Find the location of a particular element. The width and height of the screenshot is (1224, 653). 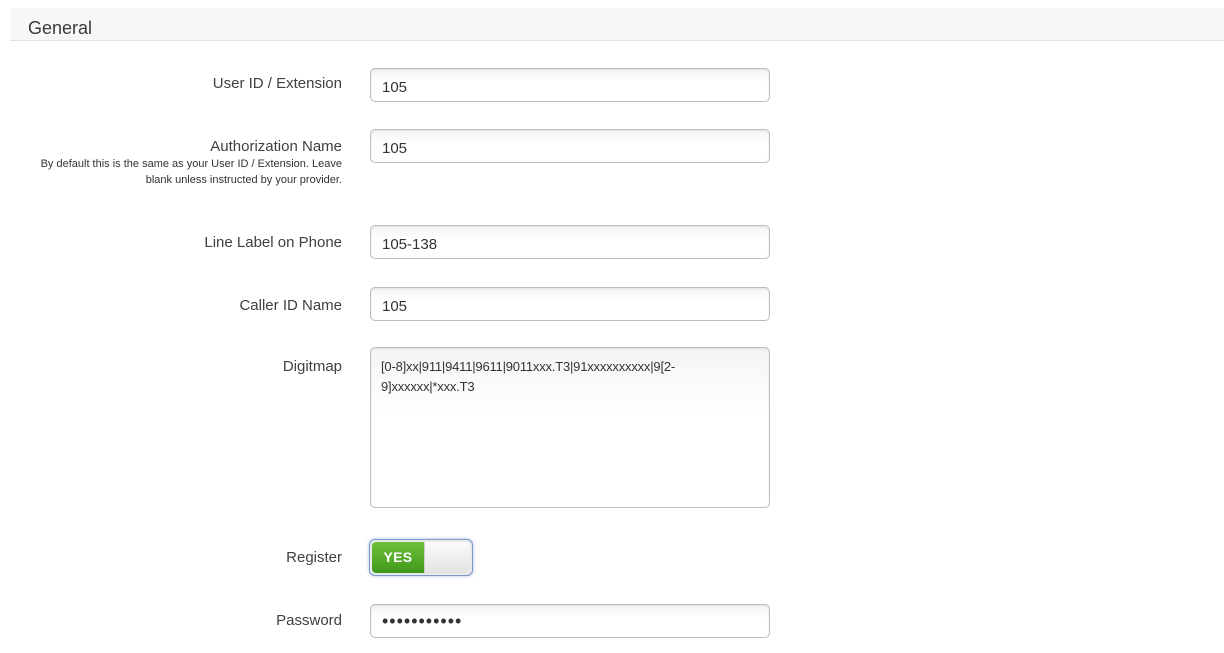

user-id-label: User ID / Extension is located at coordinates (277, 83).